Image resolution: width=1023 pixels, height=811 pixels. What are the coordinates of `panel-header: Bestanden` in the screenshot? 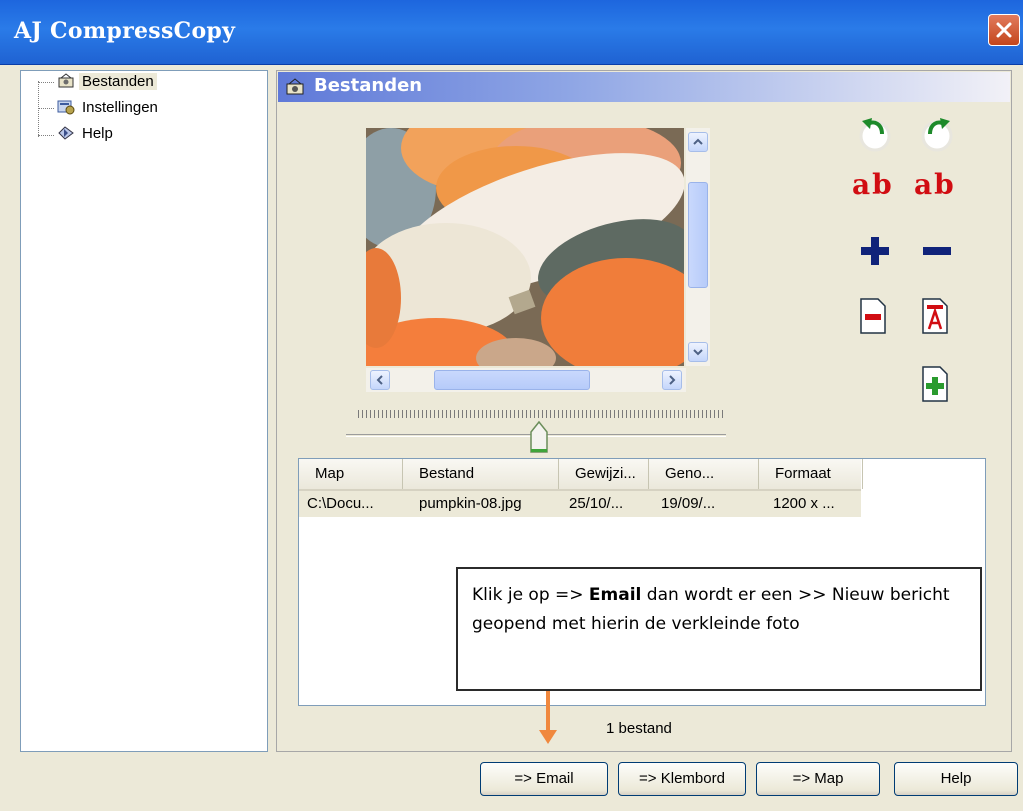 It's located at (644, 87).